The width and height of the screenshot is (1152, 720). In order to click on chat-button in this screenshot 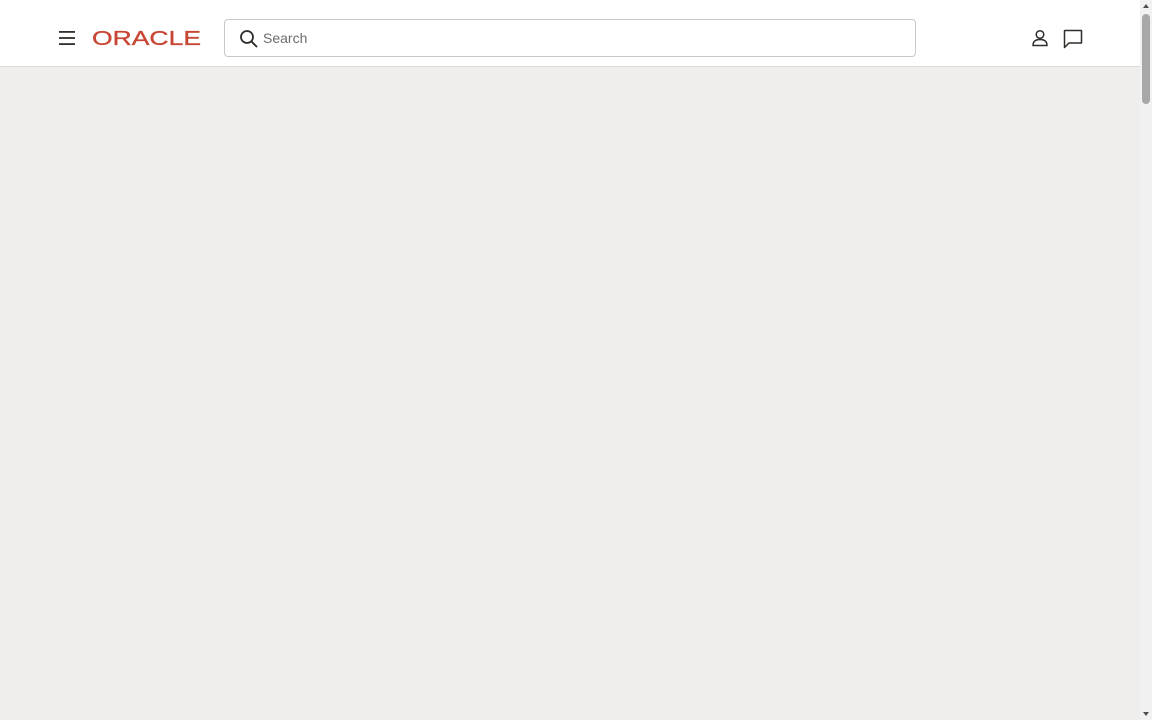, I will do `click(1073, 39)`.